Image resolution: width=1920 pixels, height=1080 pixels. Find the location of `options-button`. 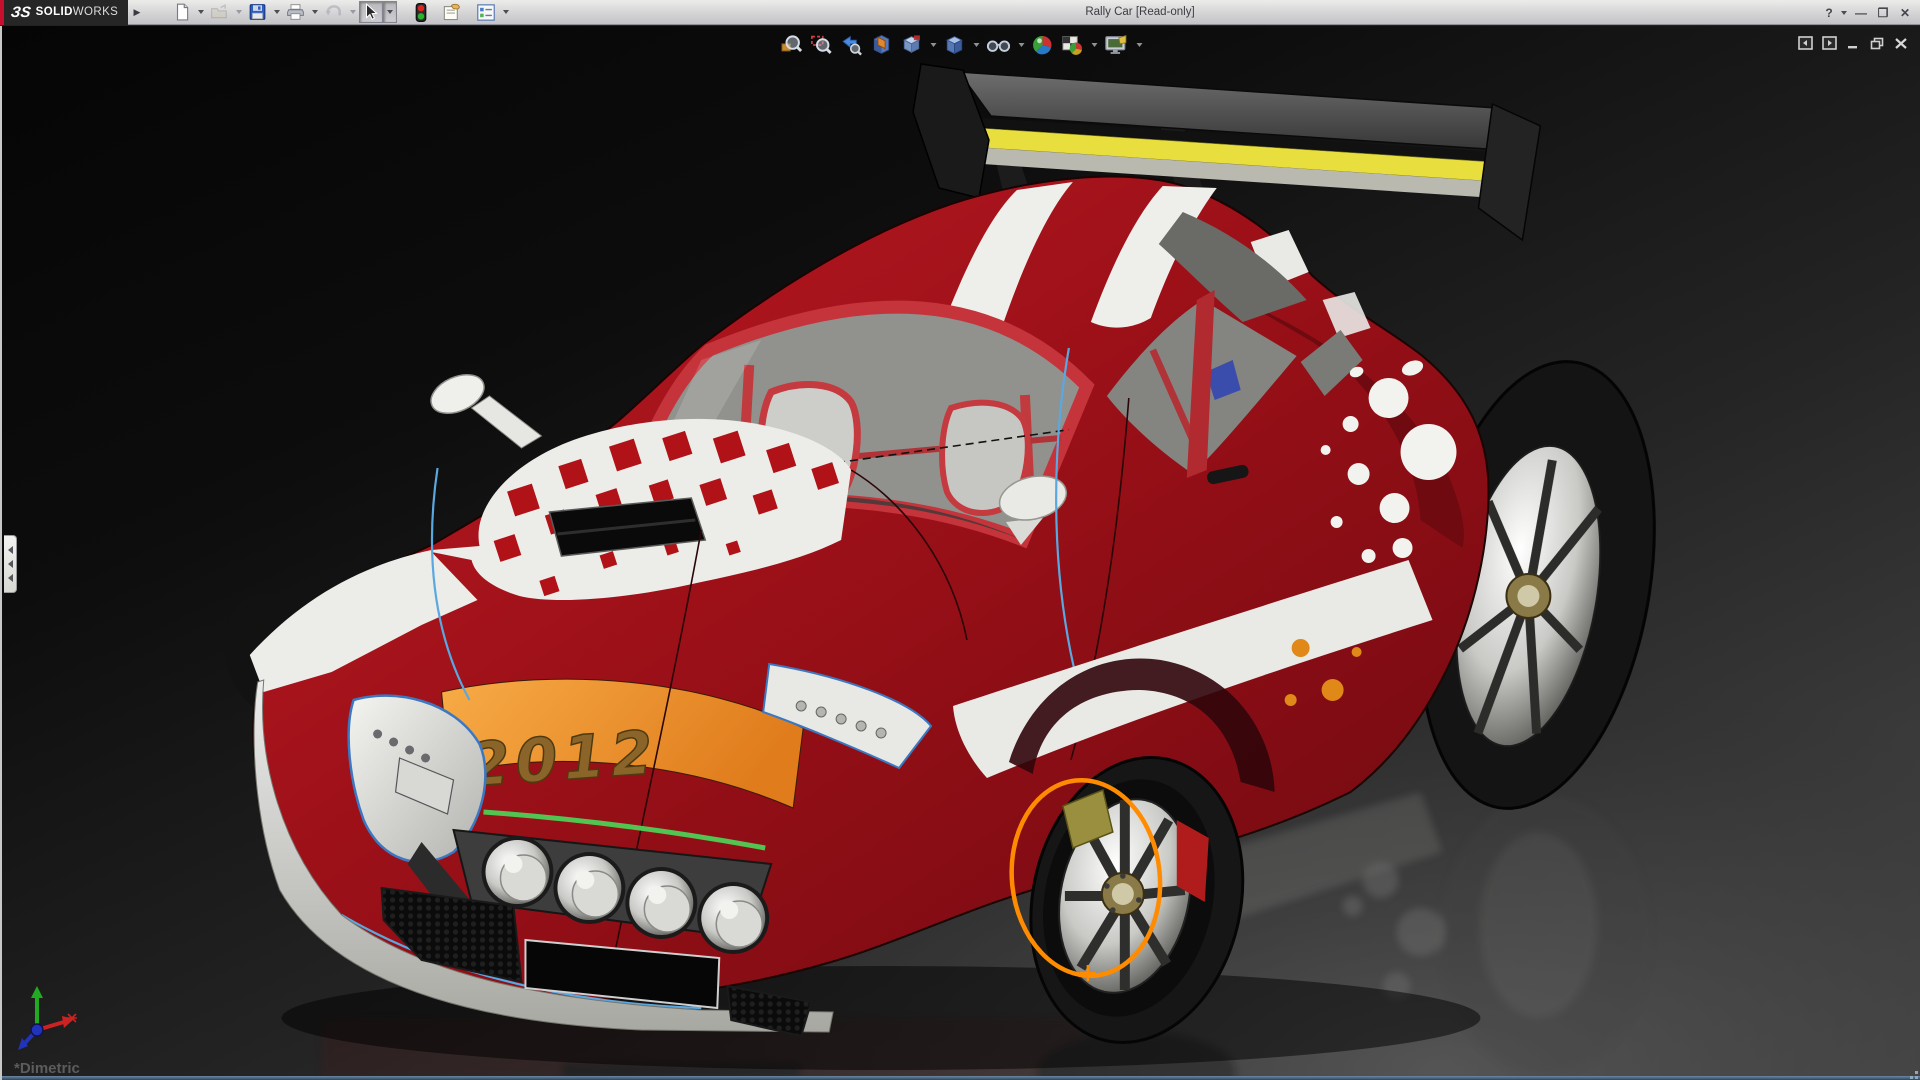

options-button is located at coordinates (486, 12).